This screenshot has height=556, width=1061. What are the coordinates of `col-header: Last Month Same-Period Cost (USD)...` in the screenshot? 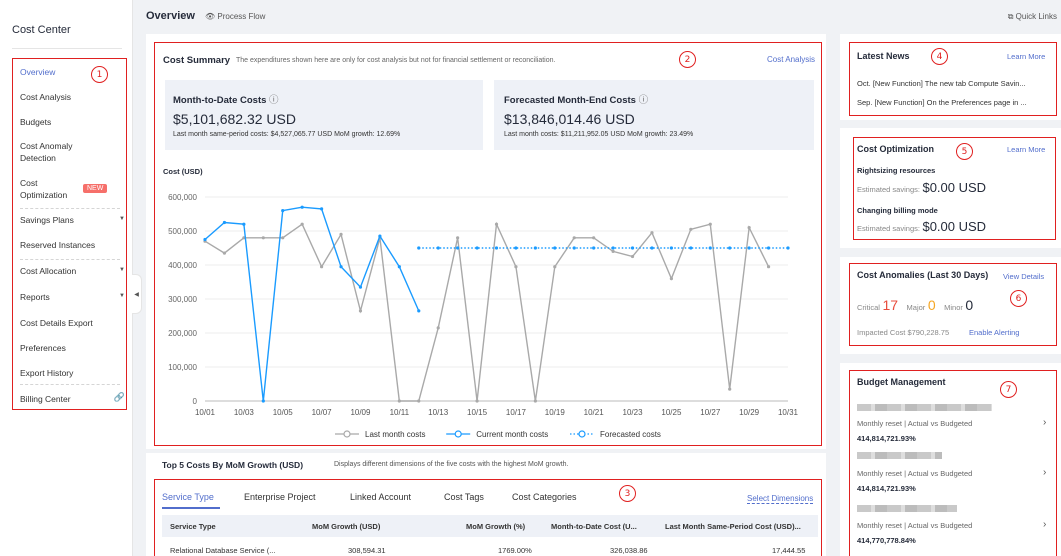 It's located at (733, 526).